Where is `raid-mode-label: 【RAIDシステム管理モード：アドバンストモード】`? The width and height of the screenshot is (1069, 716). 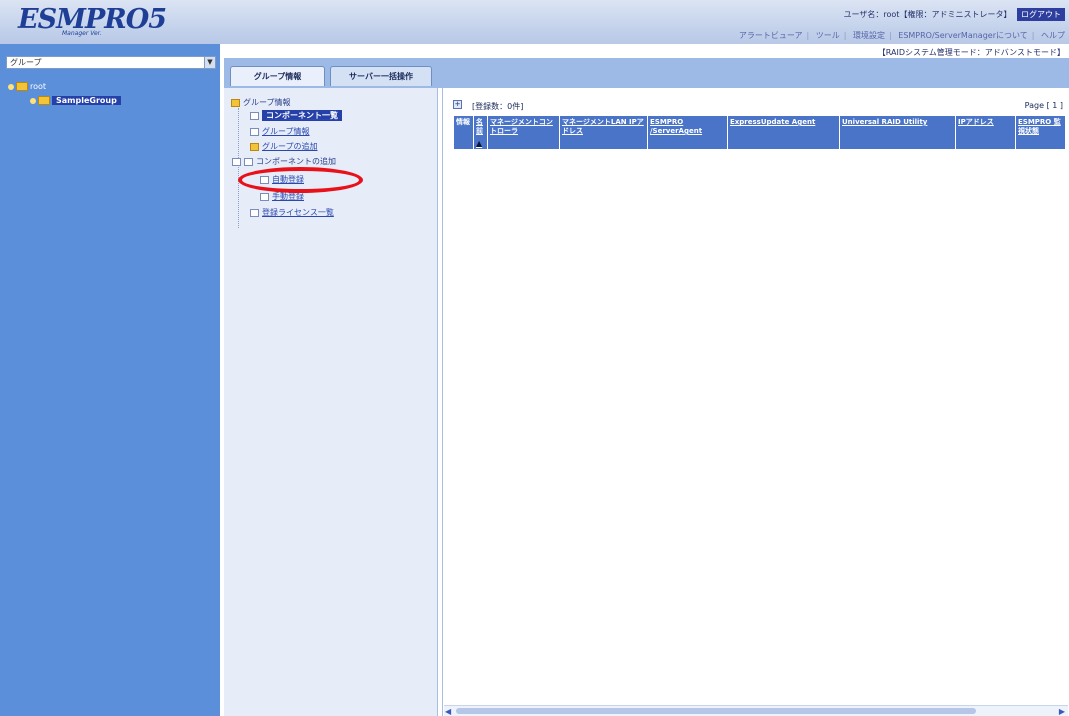 raid-mode-label: 【RAIDシステム管理モード：アドバンストモード】 is located at coordinates (971, 52).